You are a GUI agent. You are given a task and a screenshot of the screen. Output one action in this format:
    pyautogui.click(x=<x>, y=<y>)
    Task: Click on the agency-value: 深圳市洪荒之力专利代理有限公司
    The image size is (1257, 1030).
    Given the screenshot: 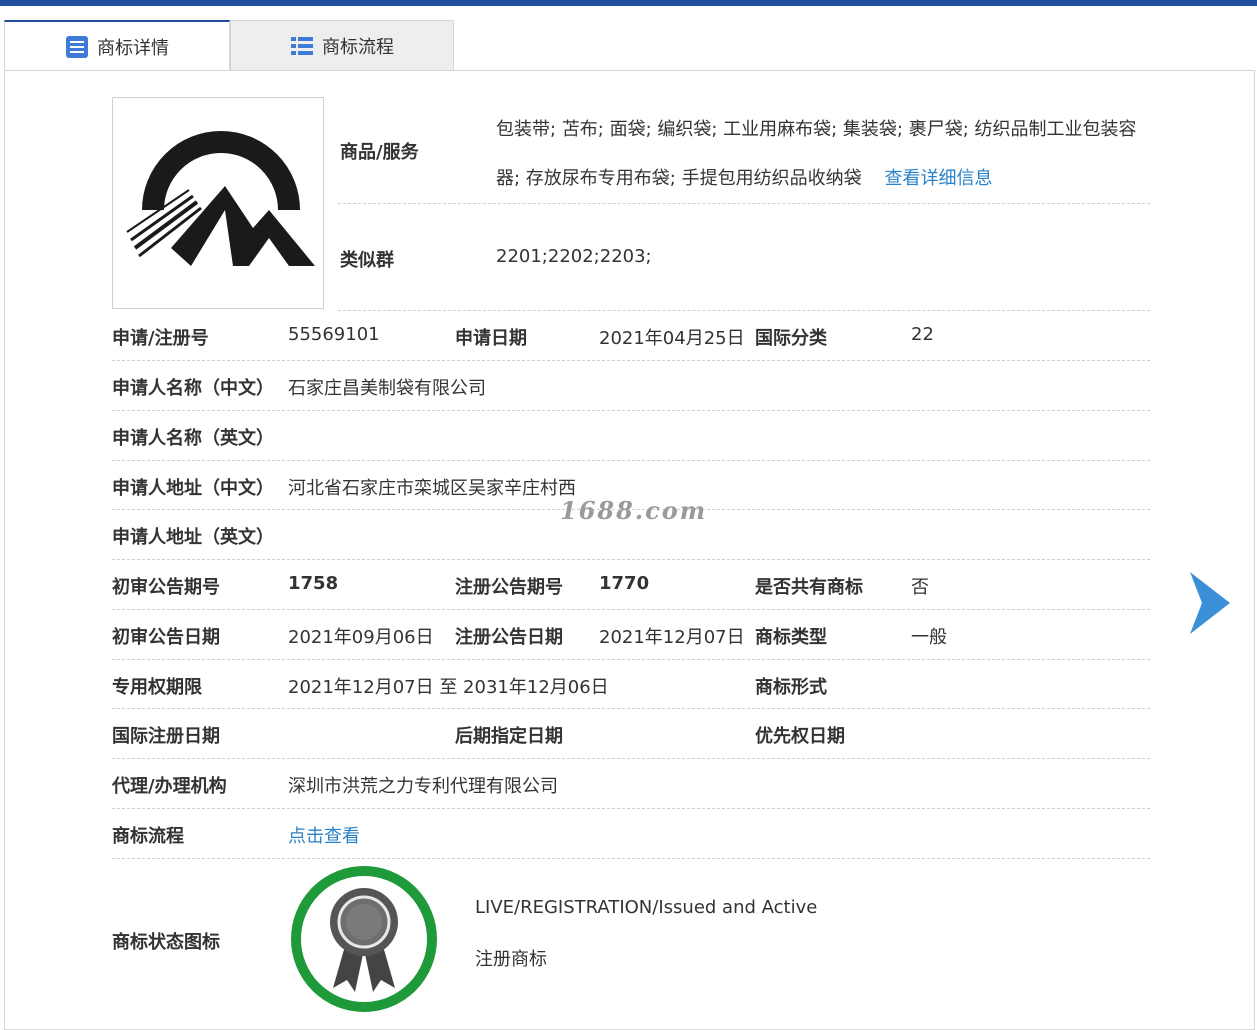 What is the action you would take?
    pyautogui.click(x=423, y=786)
    